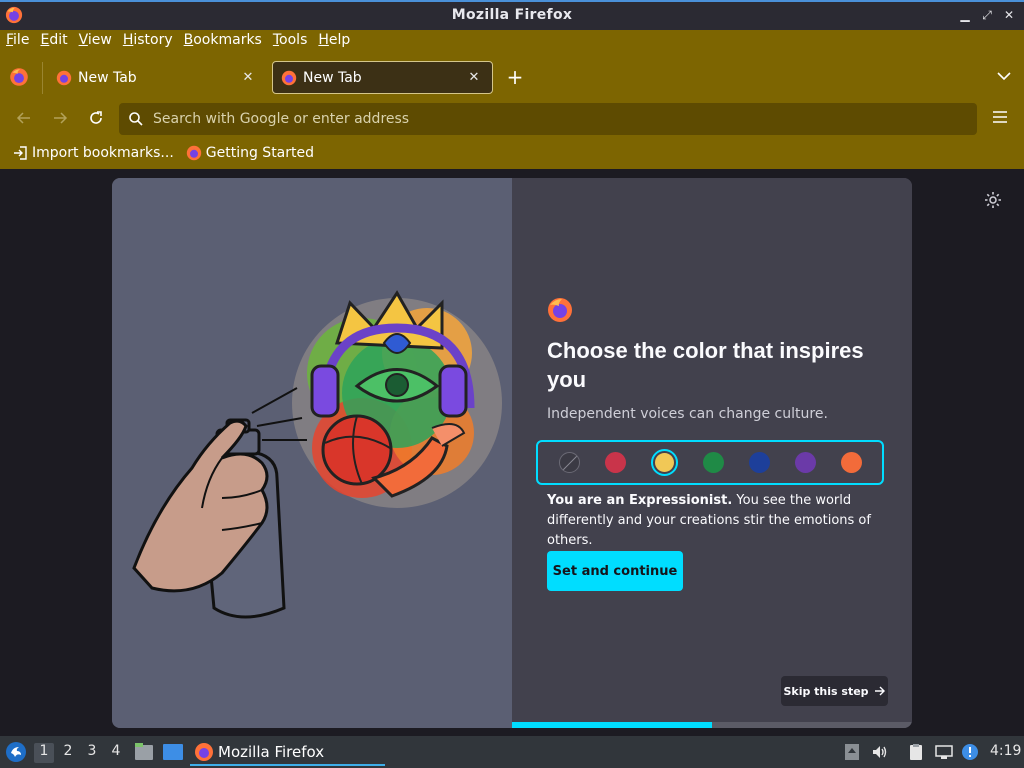 The width and height of the screenshot is (1024, 768). What do you see at coordinates (965, 15) in the screenshot?
I see `minimize-icon: ▁` at bounding box center [965, 15].